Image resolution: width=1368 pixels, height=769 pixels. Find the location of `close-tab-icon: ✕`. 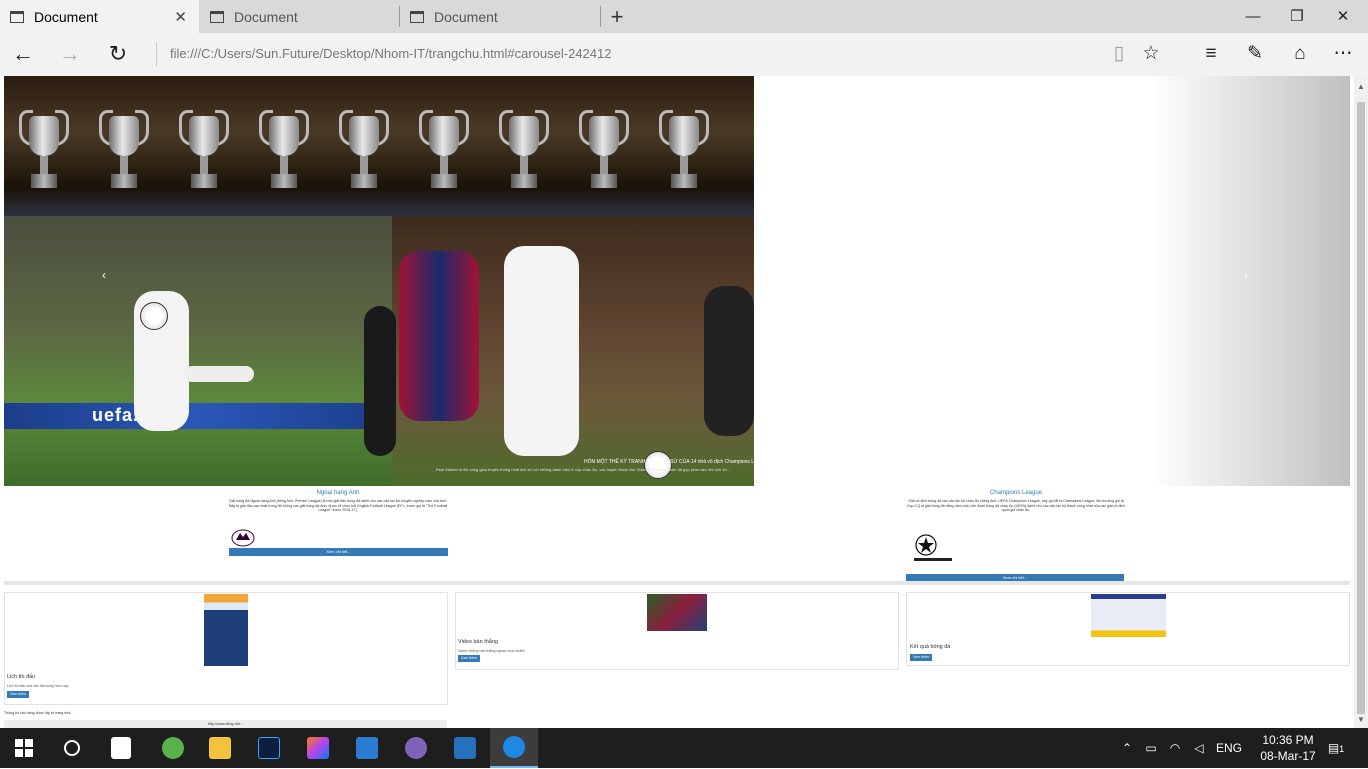

close-tab-icon: ✕ is located at coordinates (180, 17).